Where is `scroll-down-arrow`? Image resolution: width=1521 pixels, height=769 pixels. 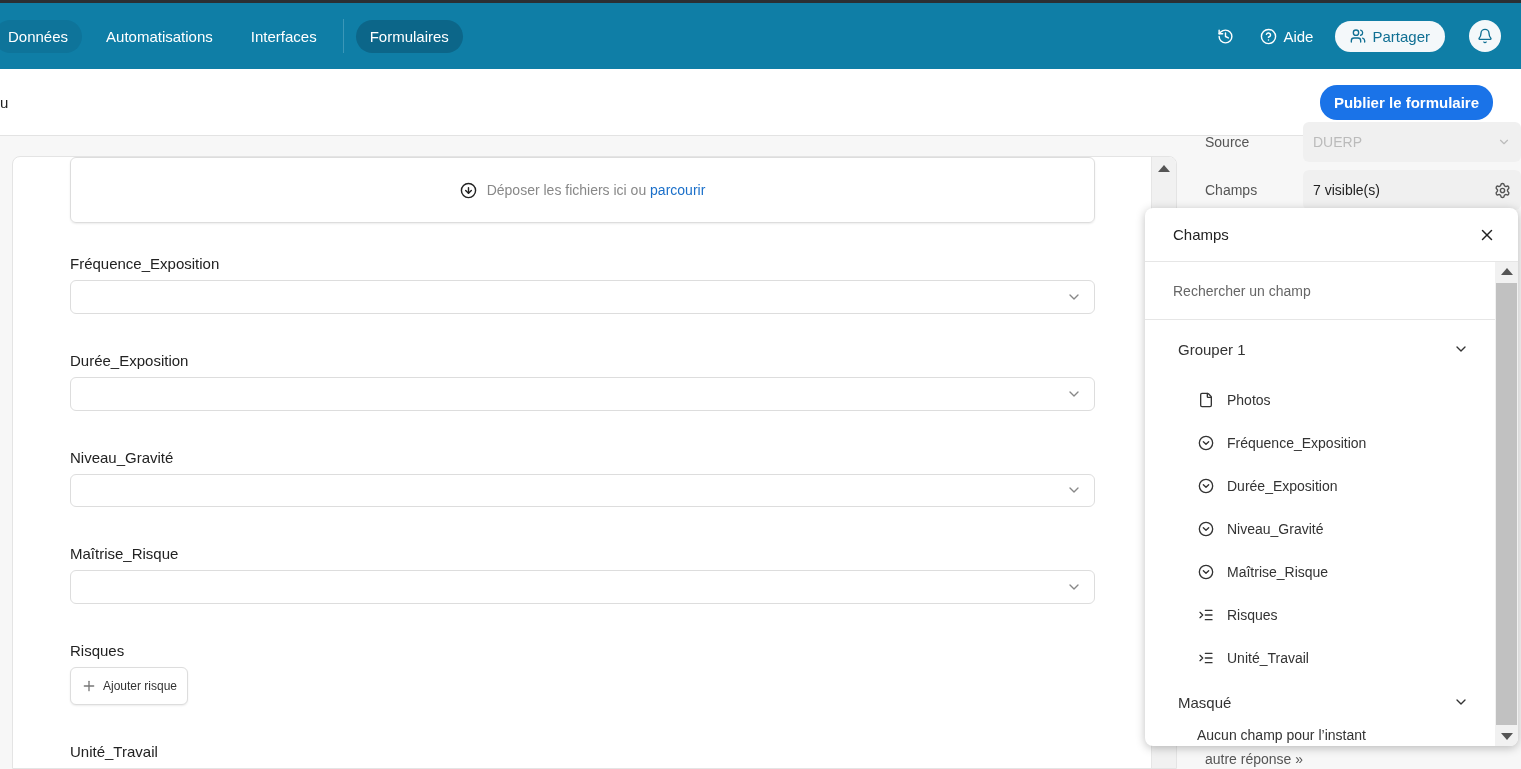 scroll-down-arrow is located at coordinates (1506, 736).